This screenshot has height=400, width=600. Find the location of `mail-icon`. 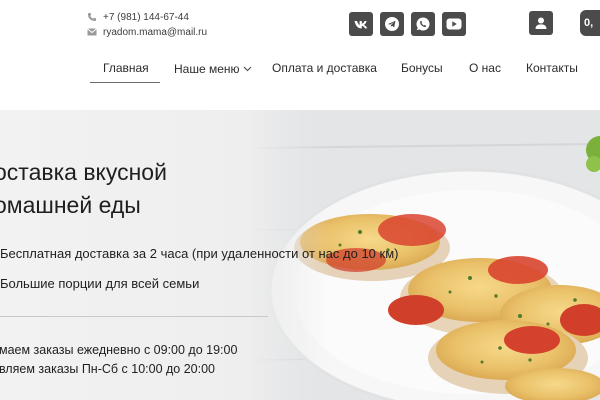

mail-icon is located at coordinates (92, 32).